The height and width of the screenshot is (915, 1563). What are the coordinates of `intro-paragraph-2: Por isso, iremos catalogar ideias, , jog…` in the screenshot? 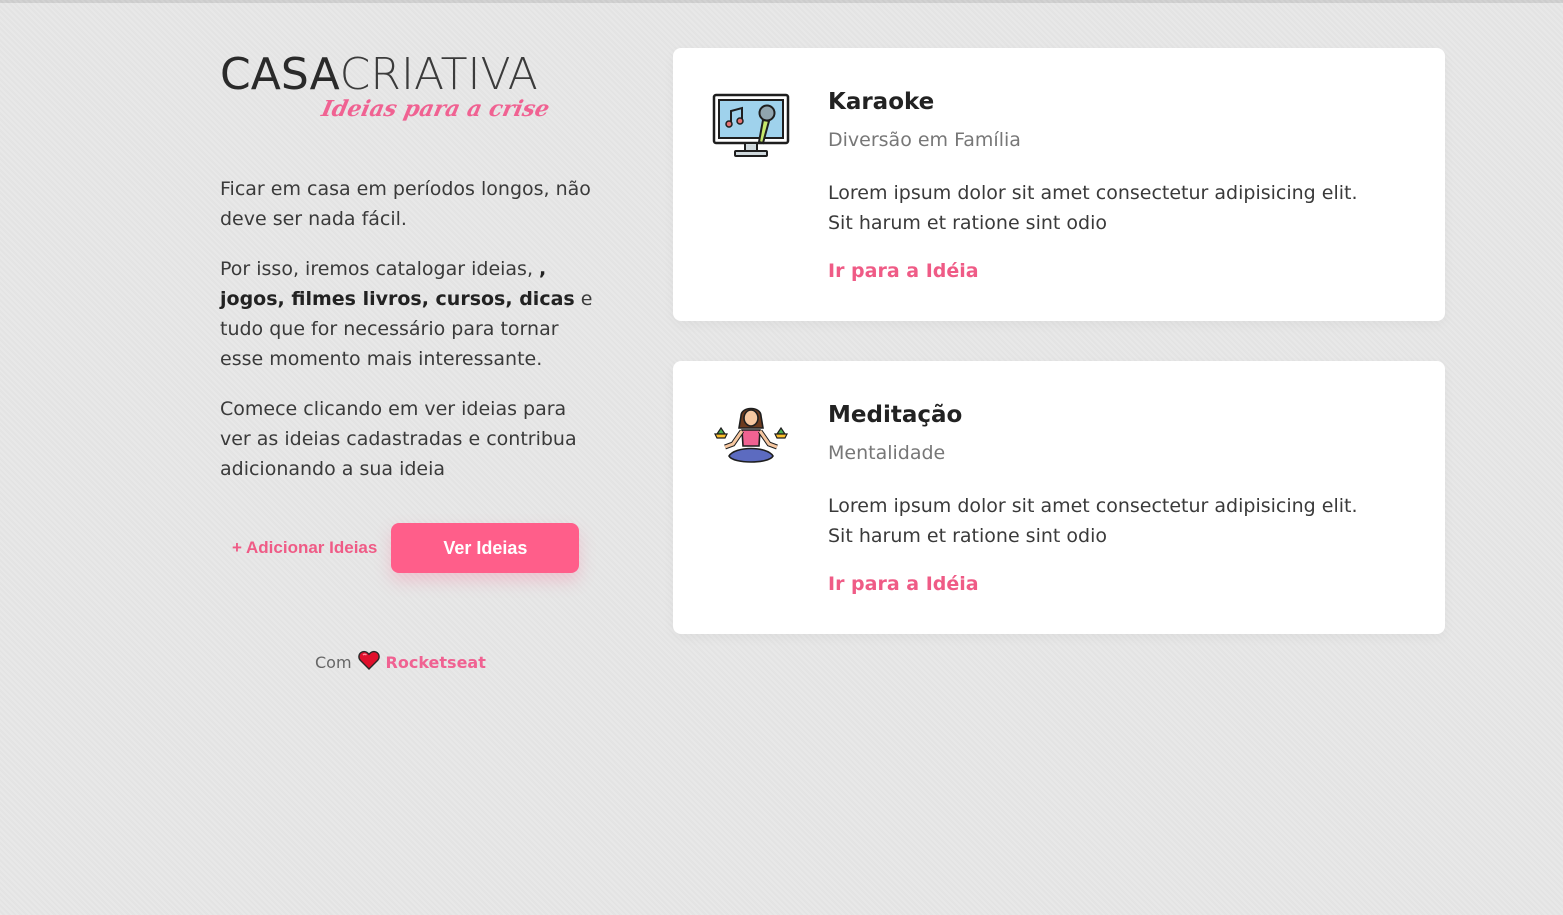 It's located at (410, 314).